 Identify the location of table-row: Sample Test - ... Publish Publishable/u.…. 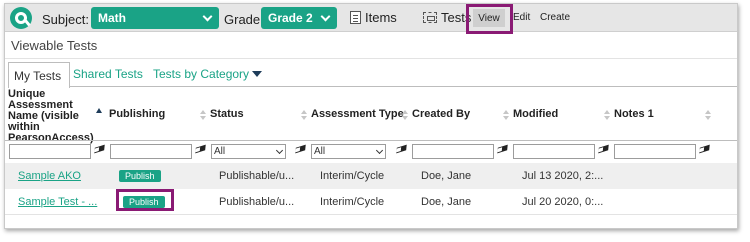
(371, 202).